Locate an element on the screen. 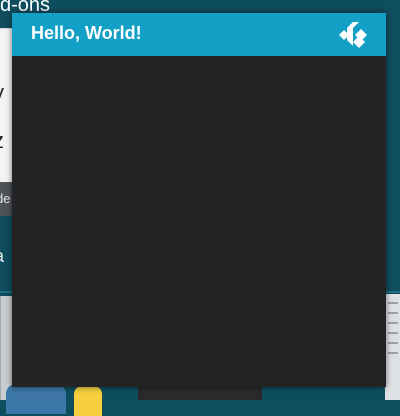 Image resolution: width=400 pixels, height=416 pixels. dialog-title: Hello, World! is located at coordinates (86, 33).